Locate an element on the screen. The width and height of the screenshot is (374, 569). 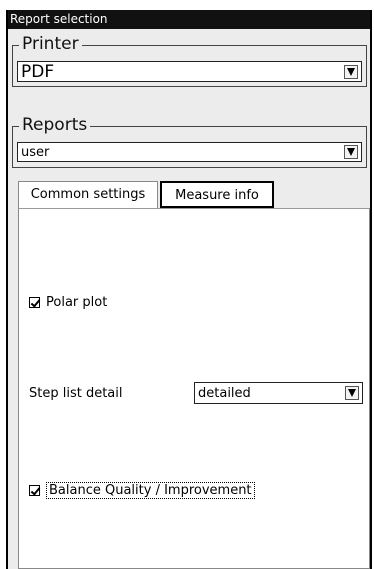
window-title: Report selection is located at coordinates (189, 19).